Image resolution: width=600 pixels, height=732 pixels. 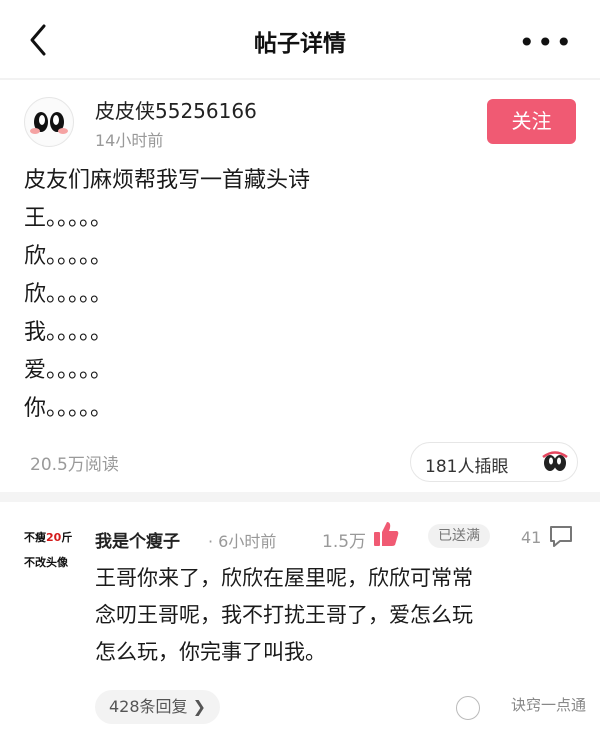 What do you see at coordinates (300, 44) in the screenshot?
I see `page-title: 帖子详情` at bounding box center [300, 44].